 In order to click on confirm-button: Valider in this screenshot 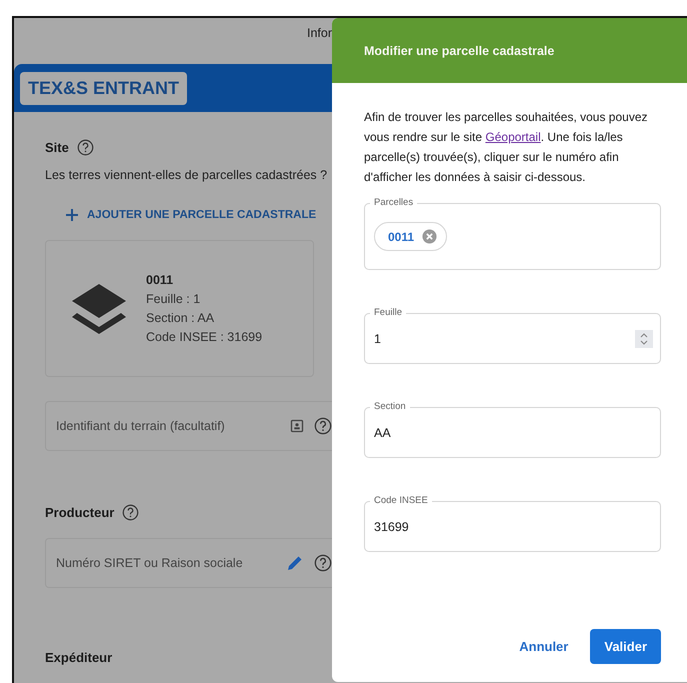, I will do `click(625, 646)`.